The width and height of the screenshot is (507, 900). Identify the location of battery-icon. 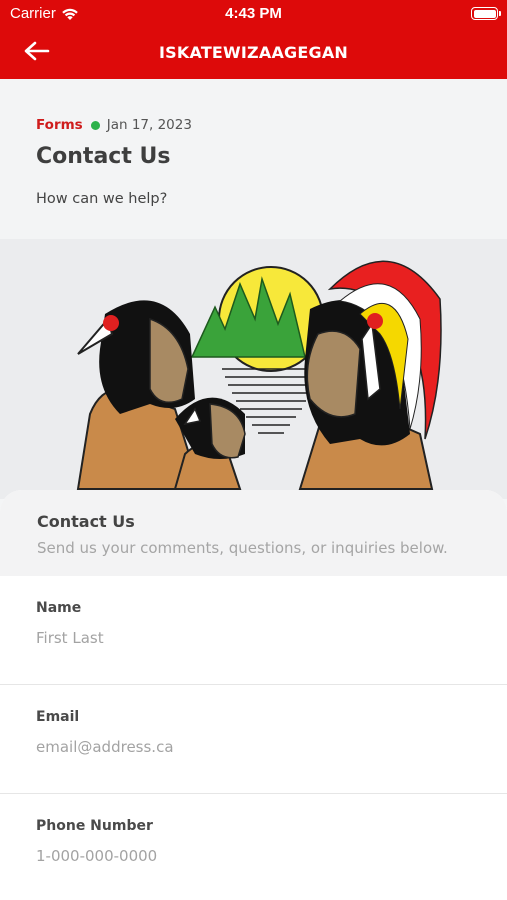
(486, 13).